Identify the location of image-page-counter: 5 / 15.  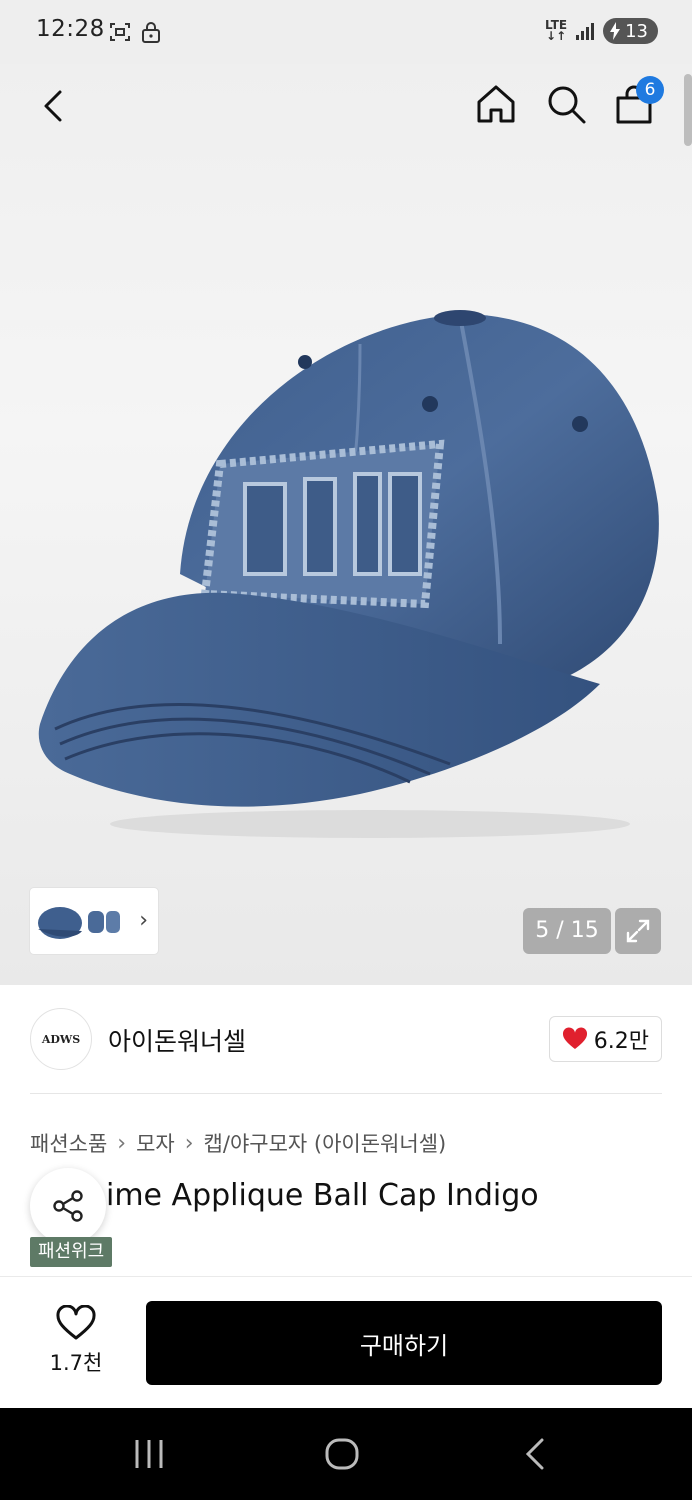
(567, 931).